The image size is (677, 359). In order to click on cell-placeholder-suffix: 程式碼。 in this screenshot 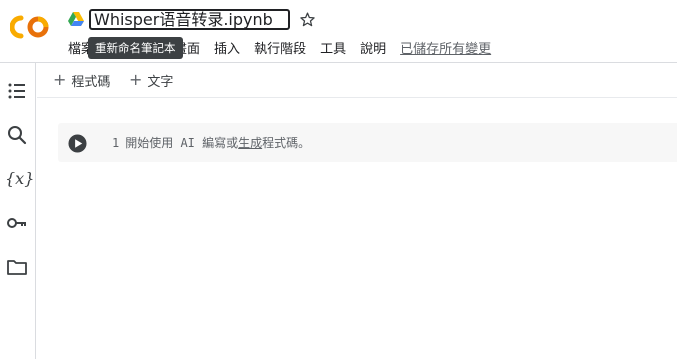, I will do `click(286, 143)`.